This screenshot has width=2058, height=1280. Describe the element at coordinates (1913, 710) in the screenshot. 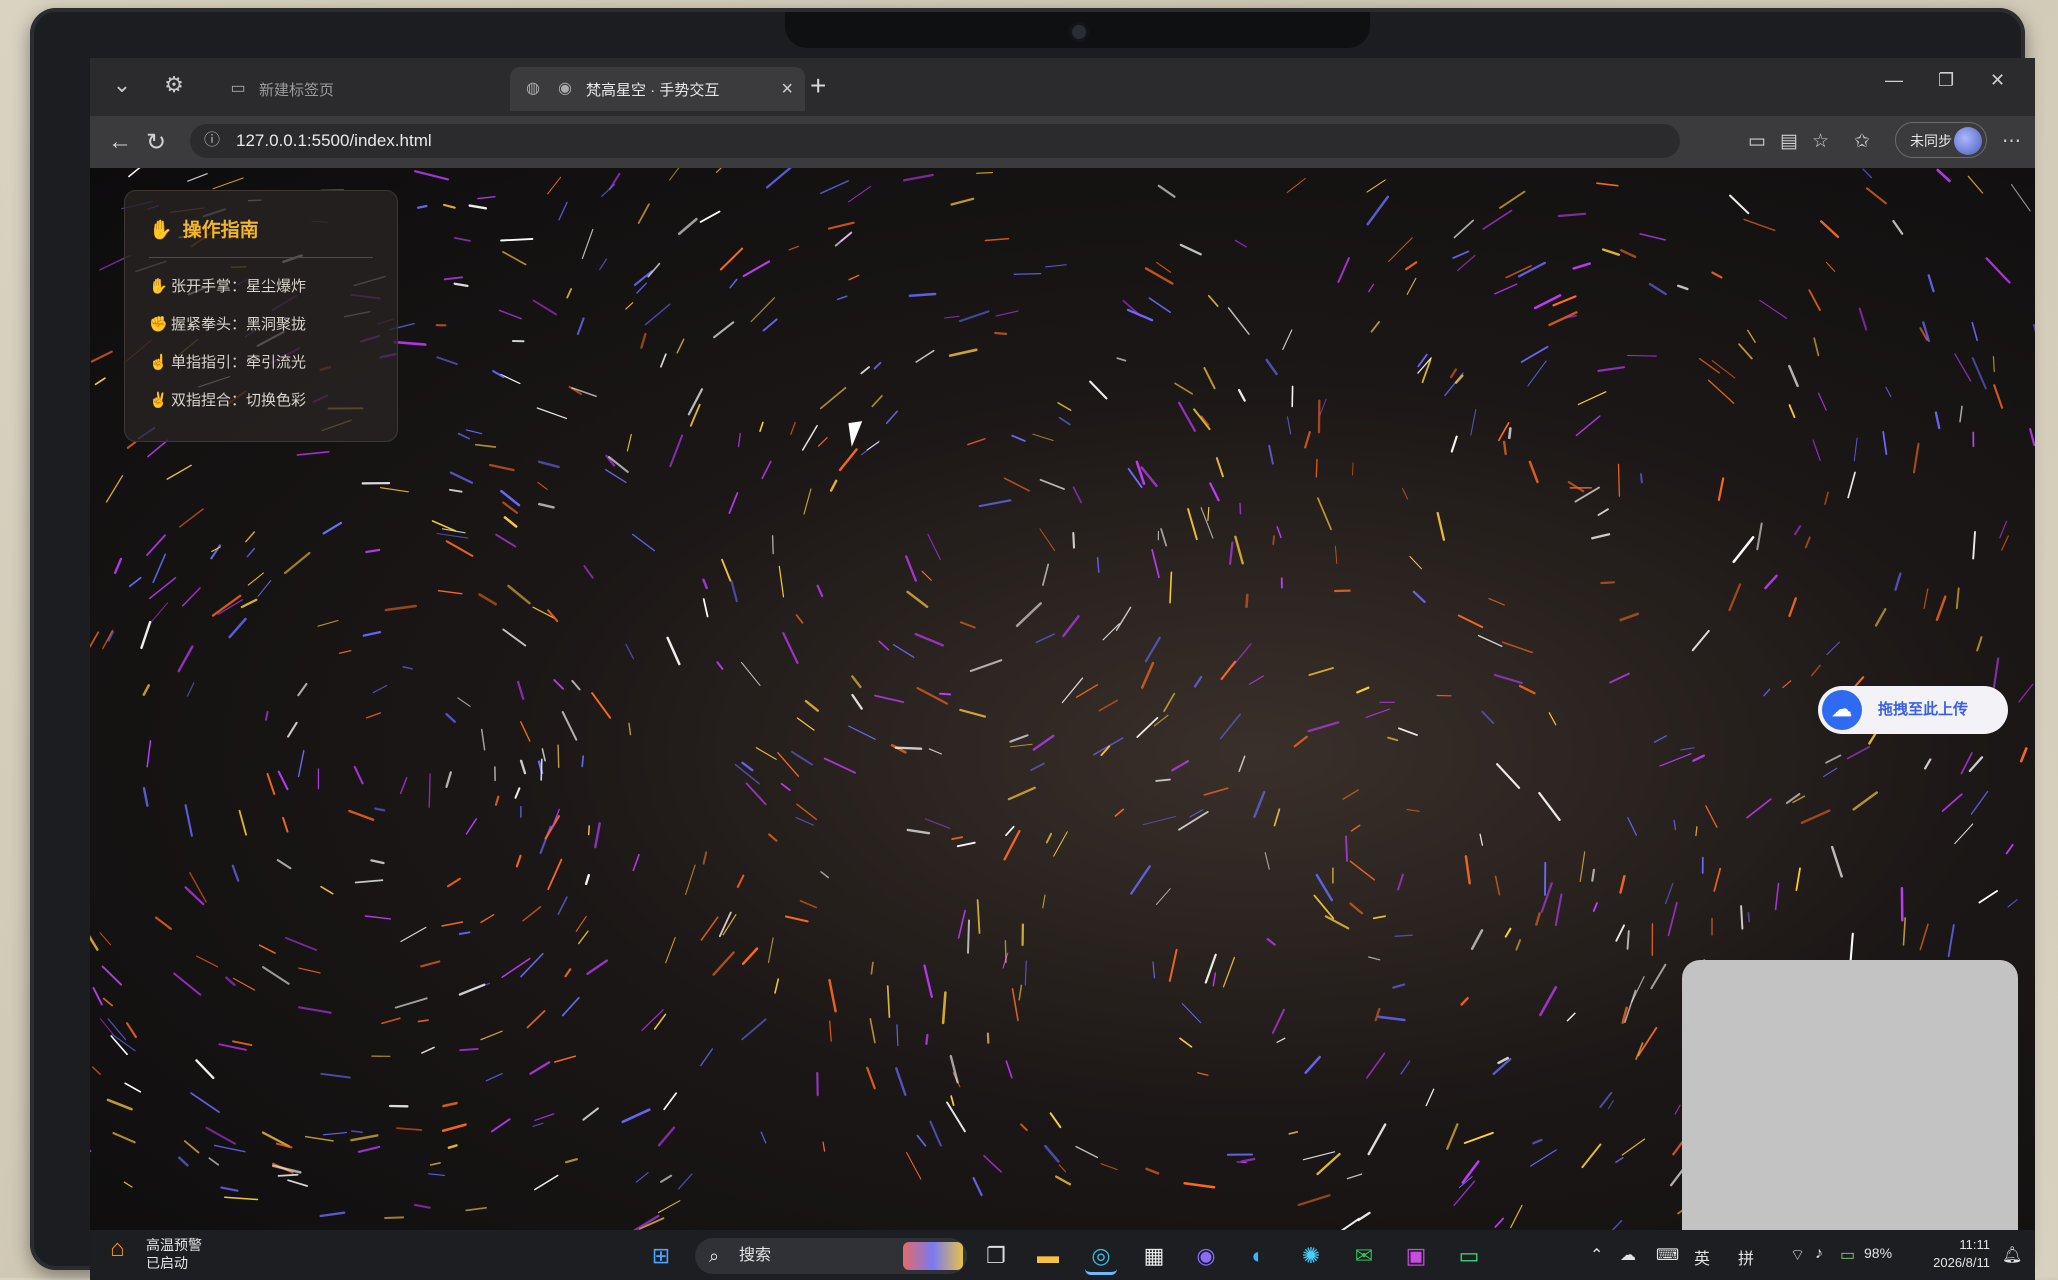

I see `drag-upload-widget: ☁ 拖拽至此上传` at that location.